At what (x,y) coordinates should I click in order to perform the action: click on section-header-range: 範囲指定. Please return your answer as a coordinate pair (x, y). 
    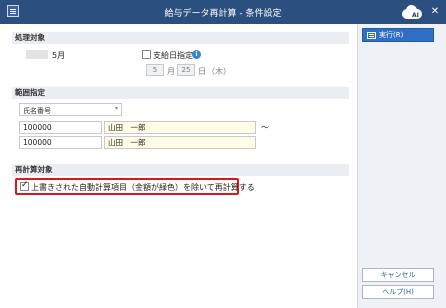
    Looking at the image, I should click on (180, 93).